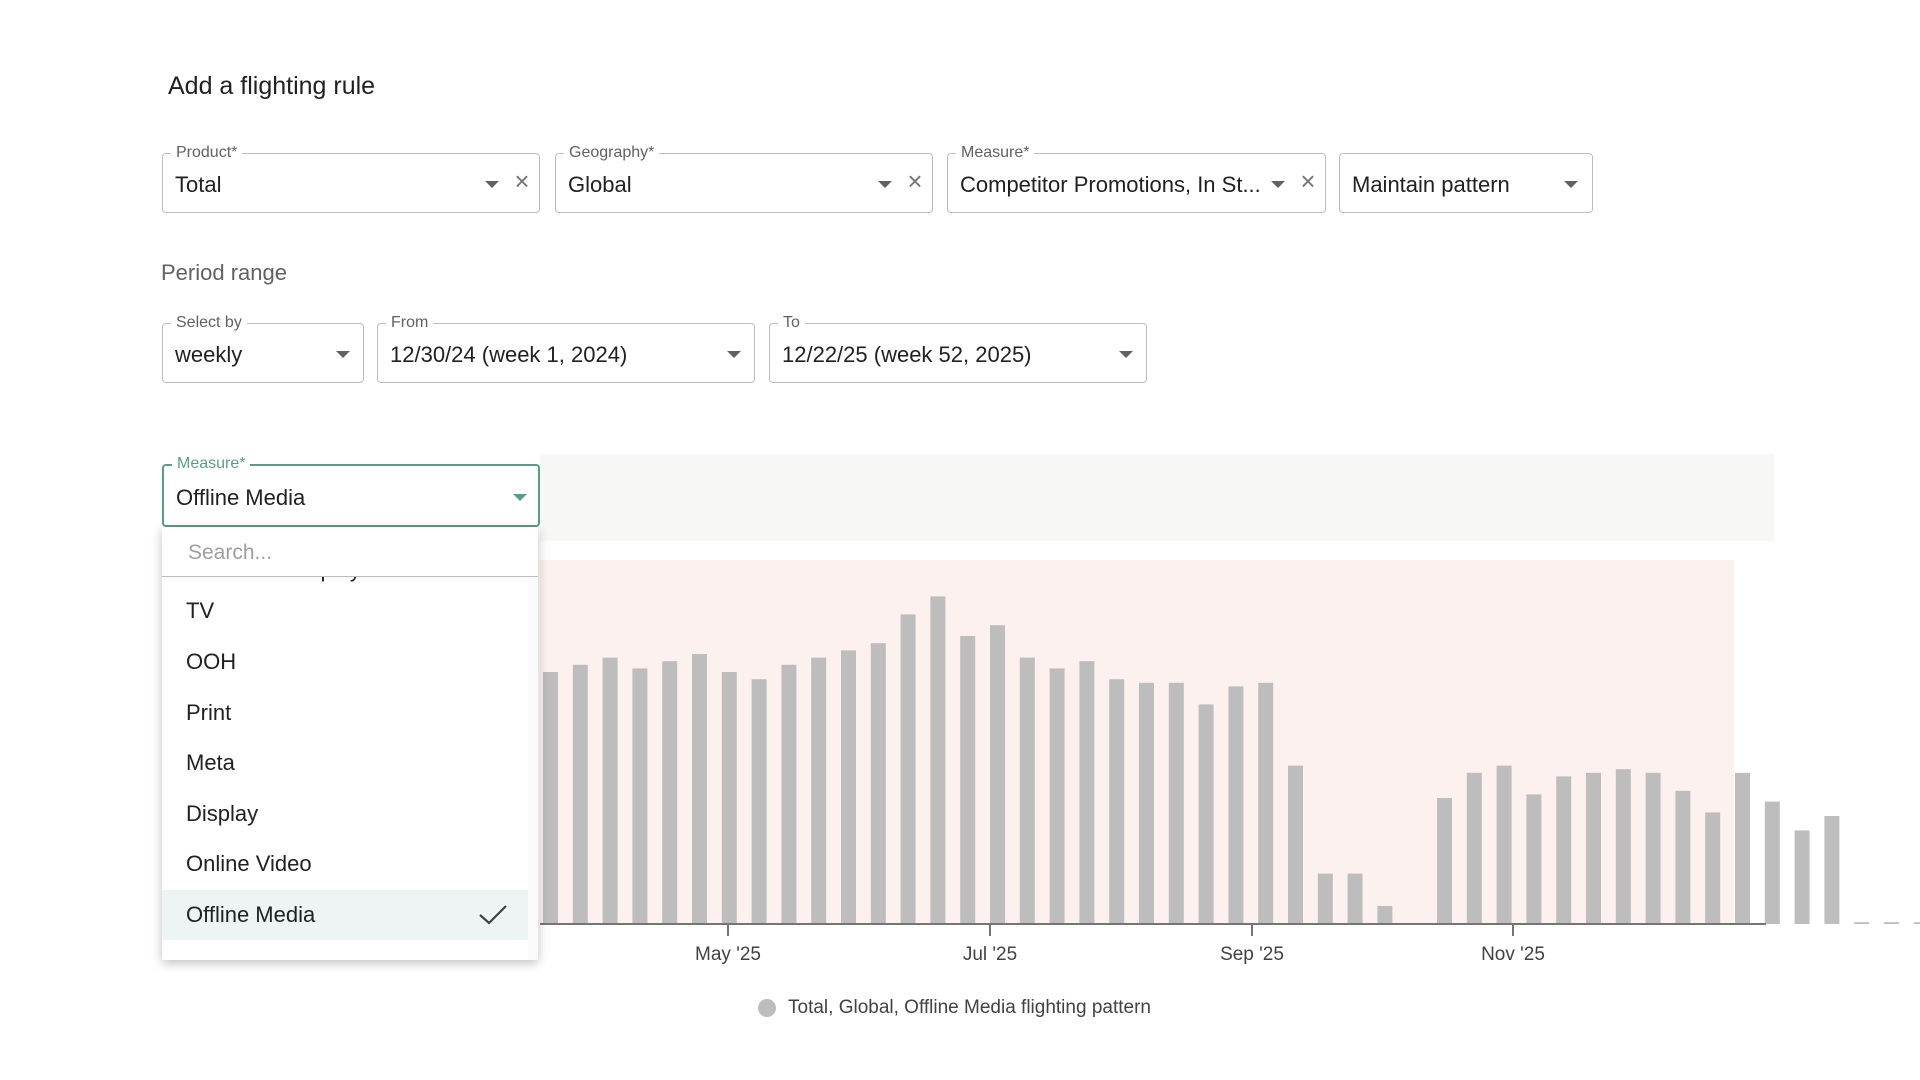 Image resolution: width=1920 pixels, height=1080 pixels. Describe the element at coordinates (345, 864) in the screenshot. I see `option-online-video: Online Video` at that location.